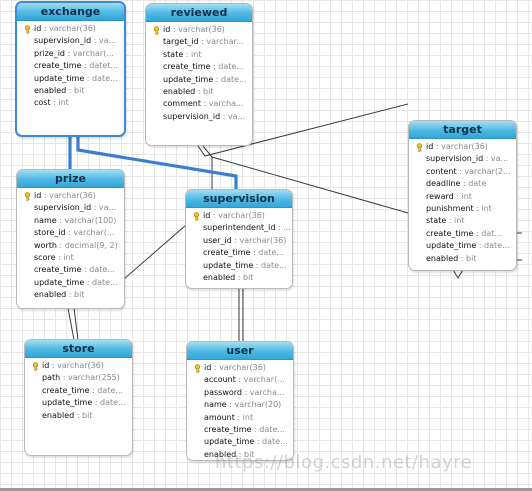 Image resolution: width=532 pixels, height=491 pixels. I want to click on column-row: path : varchar(255), so click(81, 378).